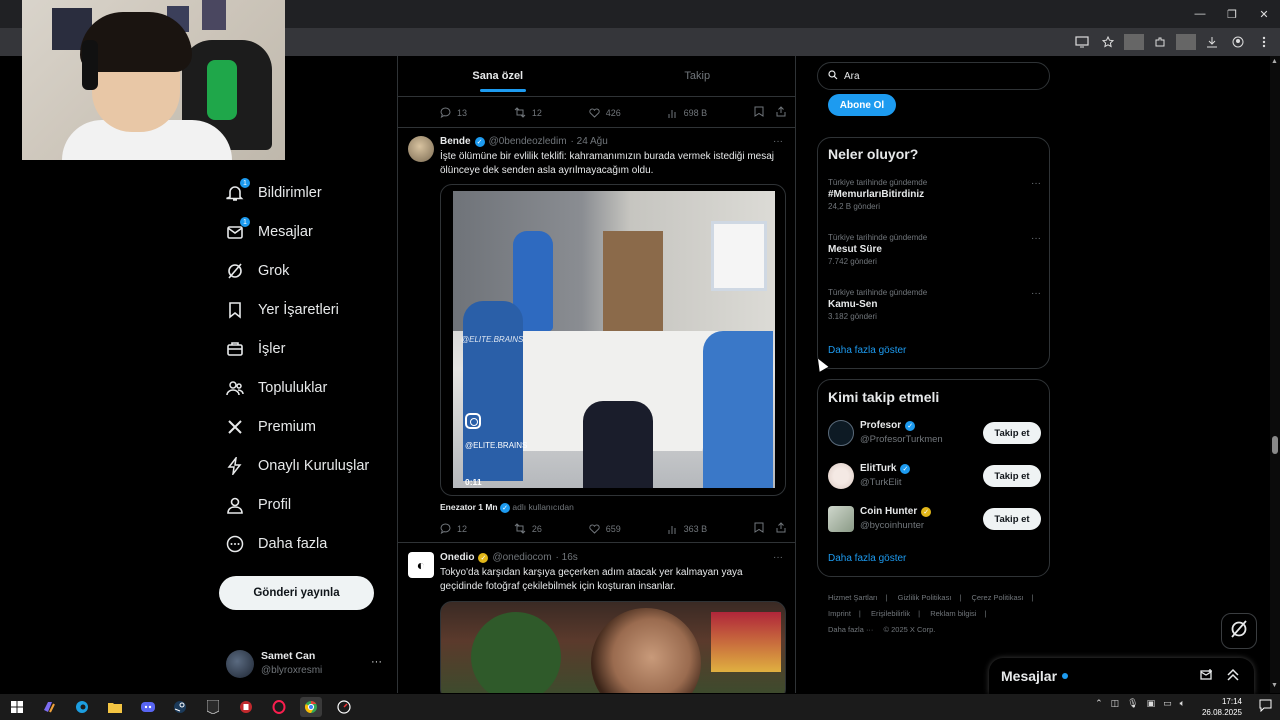 The width and height of the screenshot is (1280, 720). What do you see at coordinates (1232, 14) in the screenshot?
I see `restore-icon: ❐` at bounding box center [1232, 14].